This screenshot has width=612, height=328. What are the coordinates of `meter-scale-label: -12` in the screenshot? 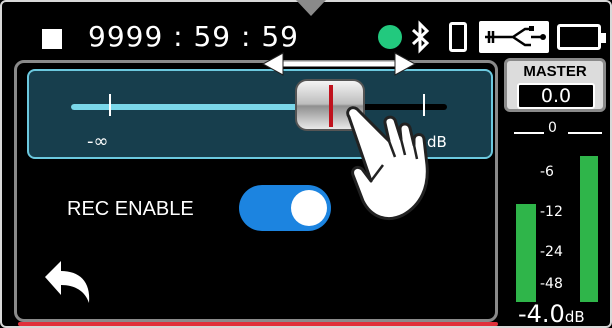 It's located at (551, 212).